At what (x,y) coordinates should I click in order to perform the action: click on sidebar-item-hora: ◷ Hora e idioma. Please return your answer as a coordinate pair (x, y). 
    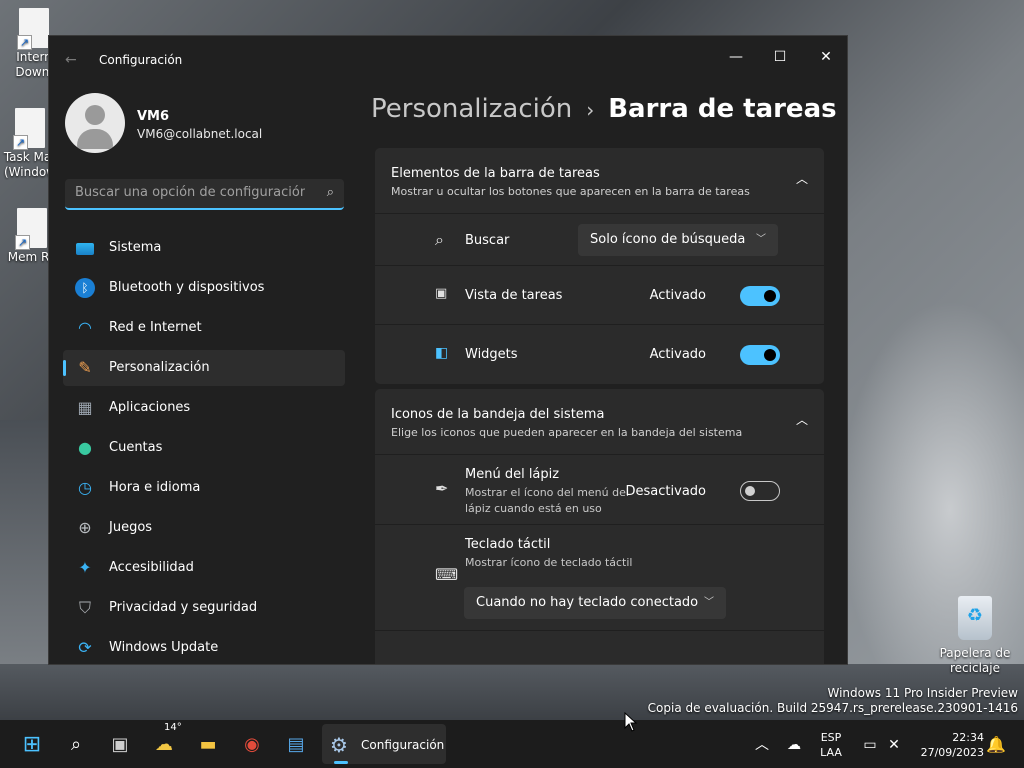
    Looking at the image, I should click on (204, 488).